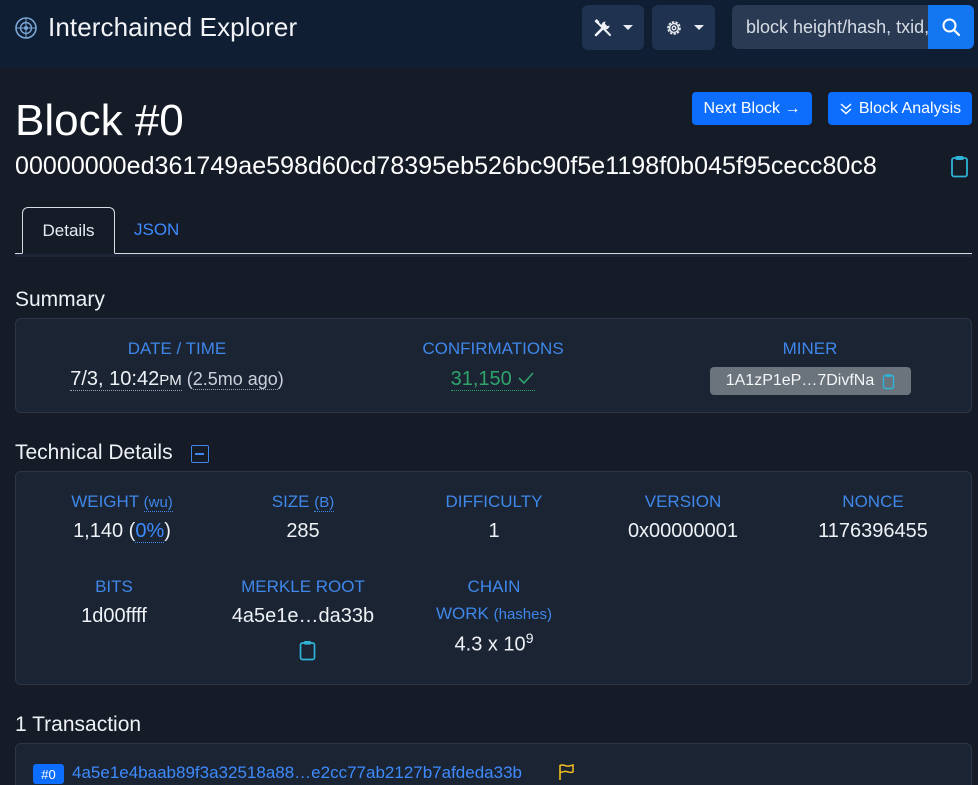  I want to click on date-value: 7/3, 10:42, so click(115, 379).